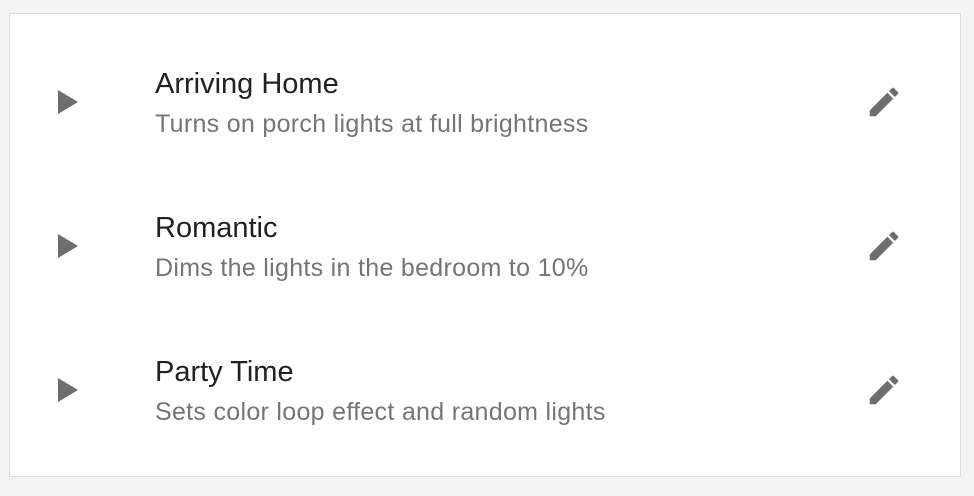  What do you see at coordinates (216, 228) in the screenshot?
I see `scene-title: Romantic` at bounding box center [216, 228].